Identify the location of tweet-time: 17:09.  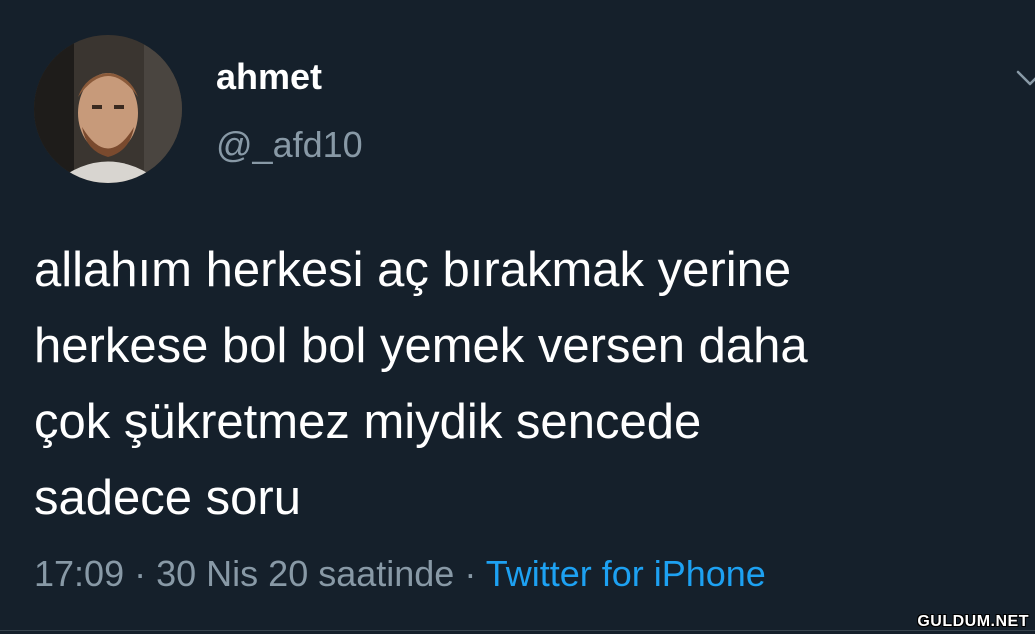
(79, 573).